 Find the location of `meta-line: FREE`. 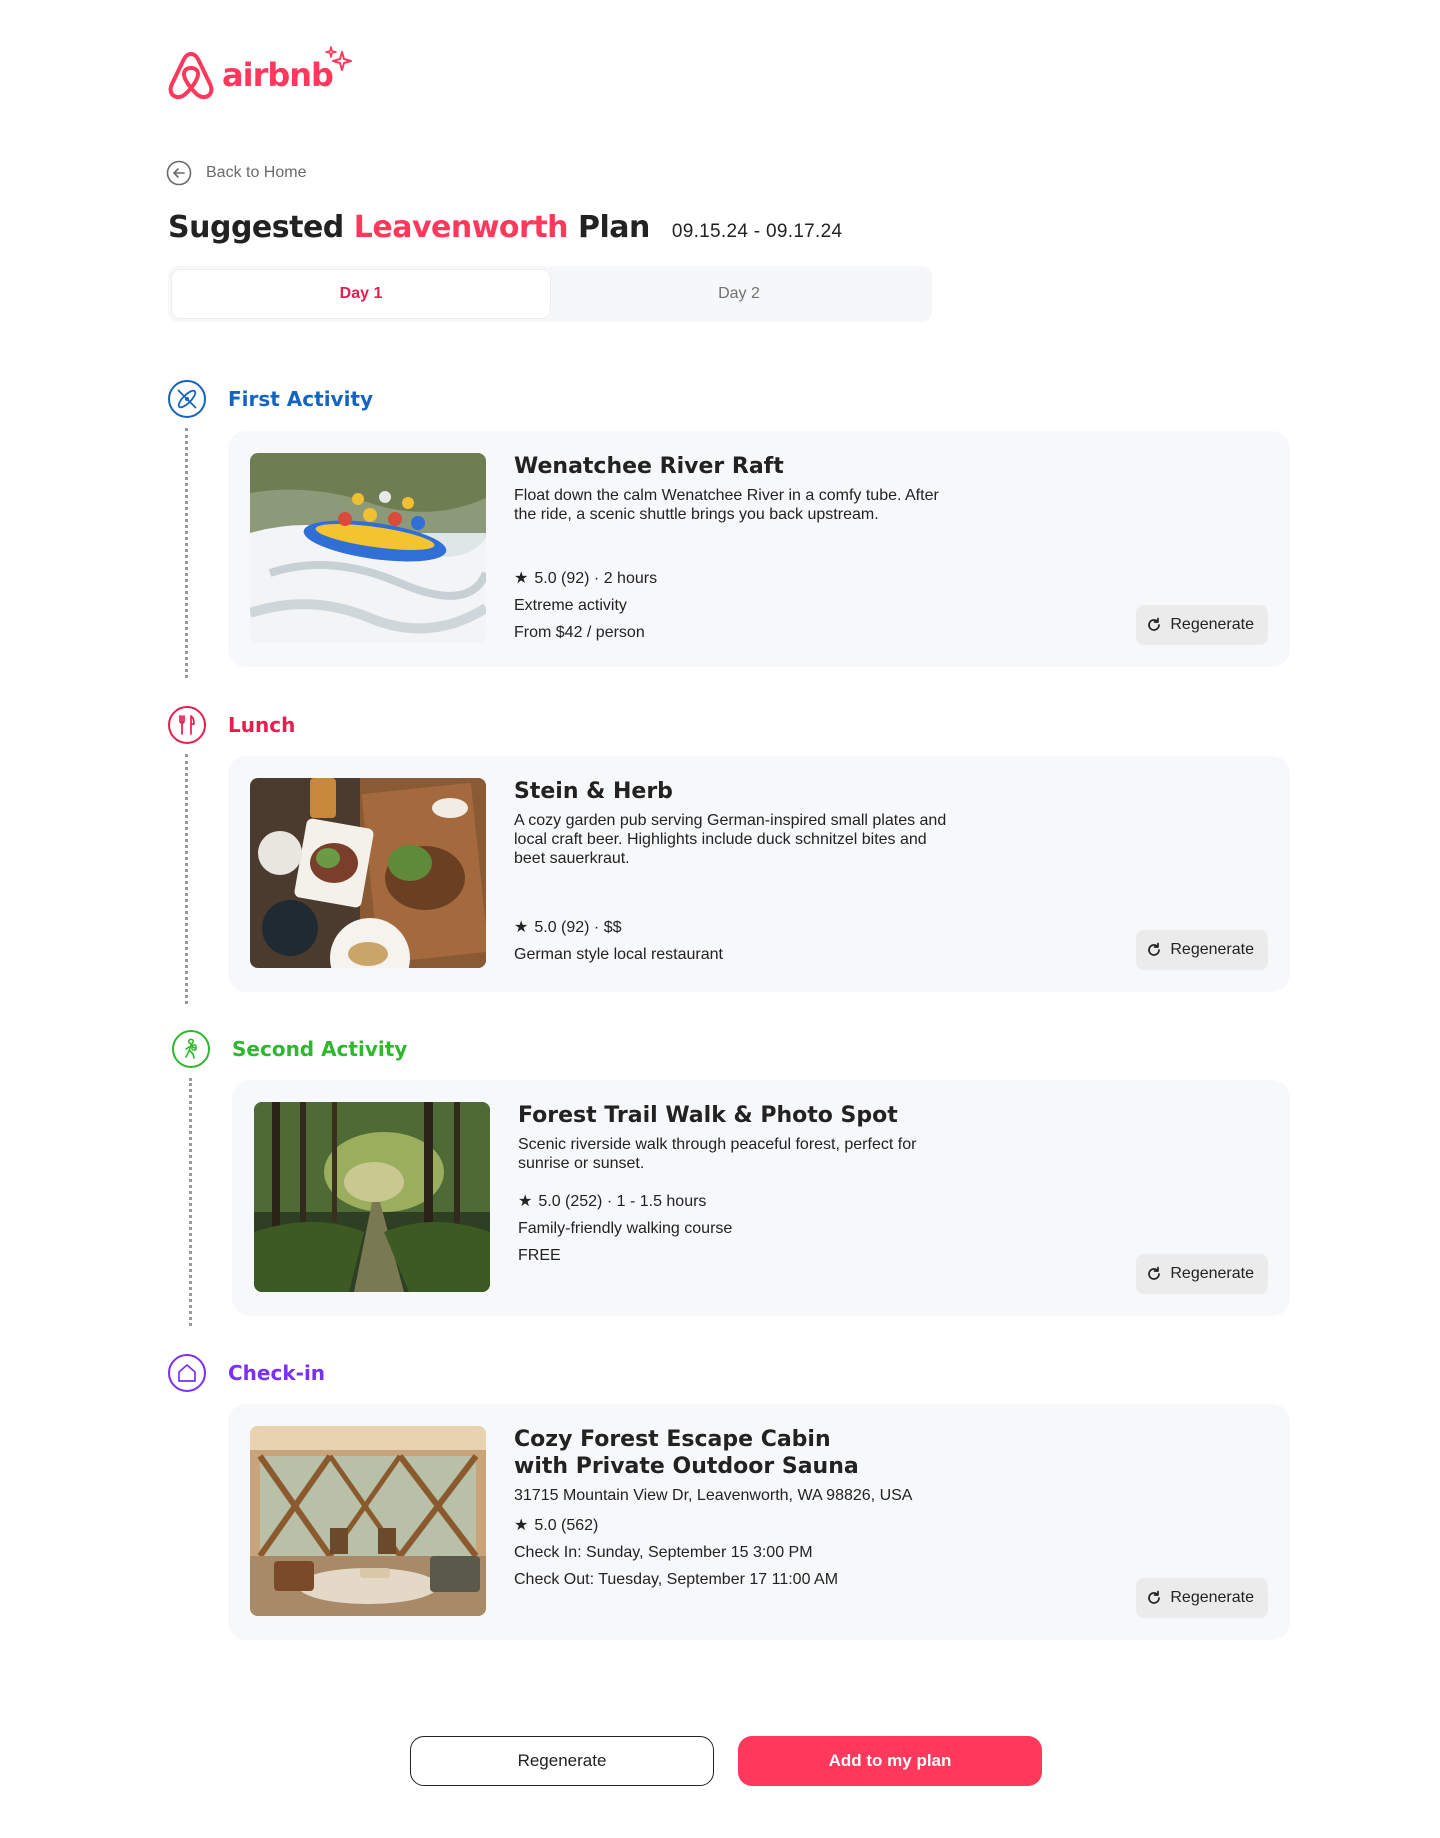

meta-line: FREE is located at coordinates (539, 1255).